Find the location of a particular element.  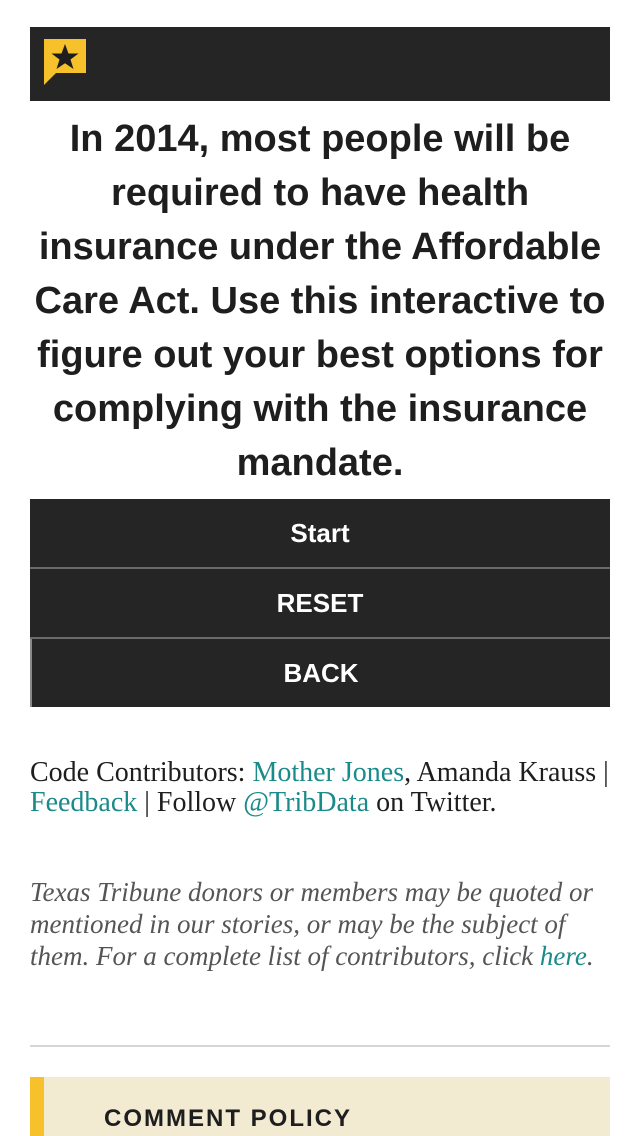

header-bar is located at coordinates (320, 64).